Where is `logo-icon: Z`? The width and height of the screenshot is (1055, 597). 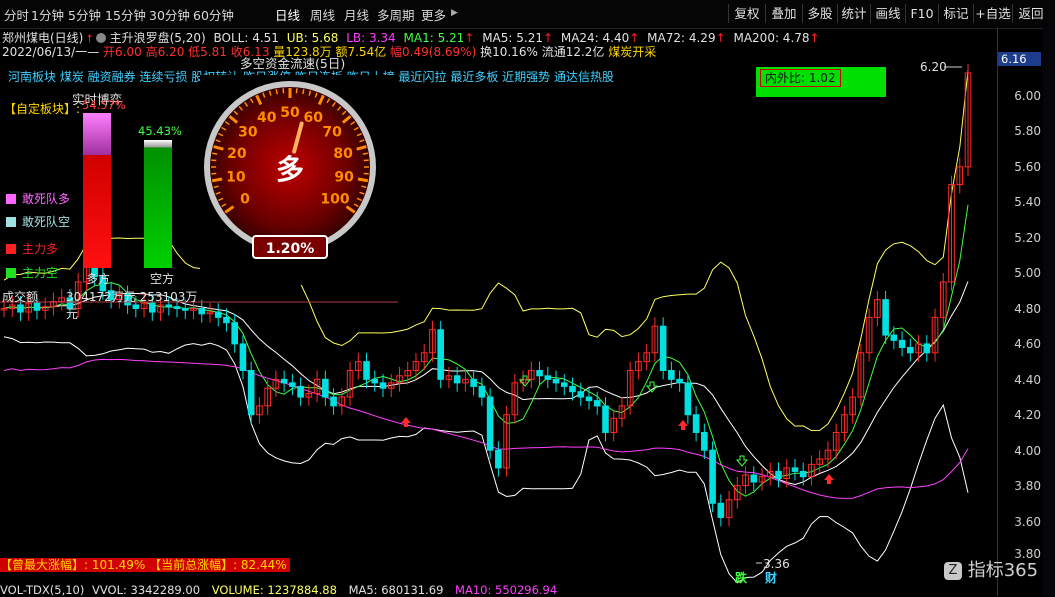 logo-icon: Z is located at coordinates (953, 571).